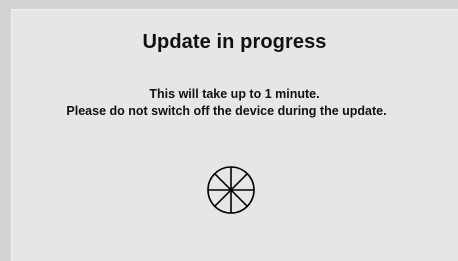 This screenshot has width=458, height=261. I want to click on message-duration: This will take up to 1 minute., so click(234, 94).